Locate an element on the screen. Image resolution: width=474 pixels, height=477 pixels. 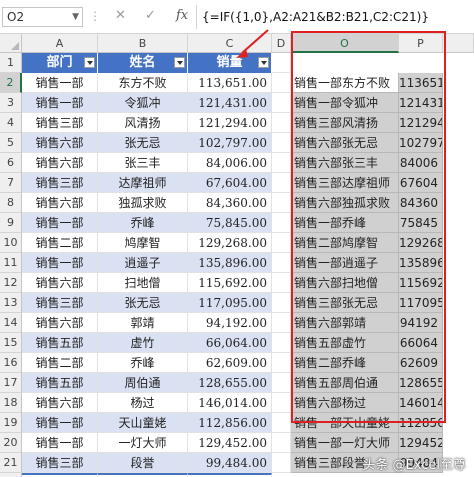
check-icon: ✓ is located at coordinates (150, 15).